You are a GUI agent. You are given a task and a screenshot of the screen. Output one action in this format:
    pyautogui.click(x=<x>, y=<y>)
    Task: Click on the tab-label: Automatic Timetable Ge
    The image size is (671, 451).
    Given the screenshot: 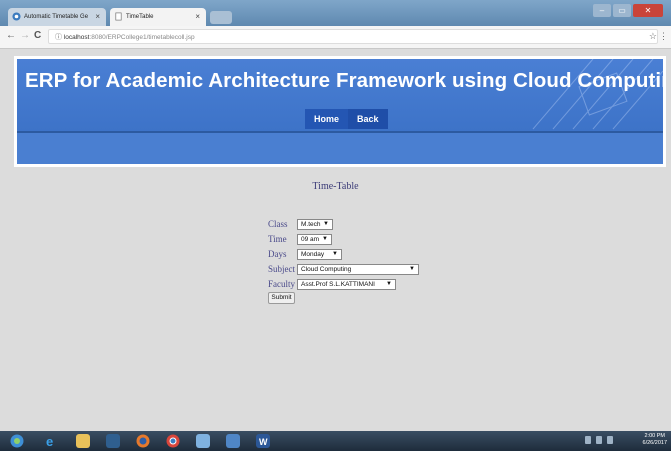 What is the action you would take?
    pyautogui.click(x=56, y=17)
    